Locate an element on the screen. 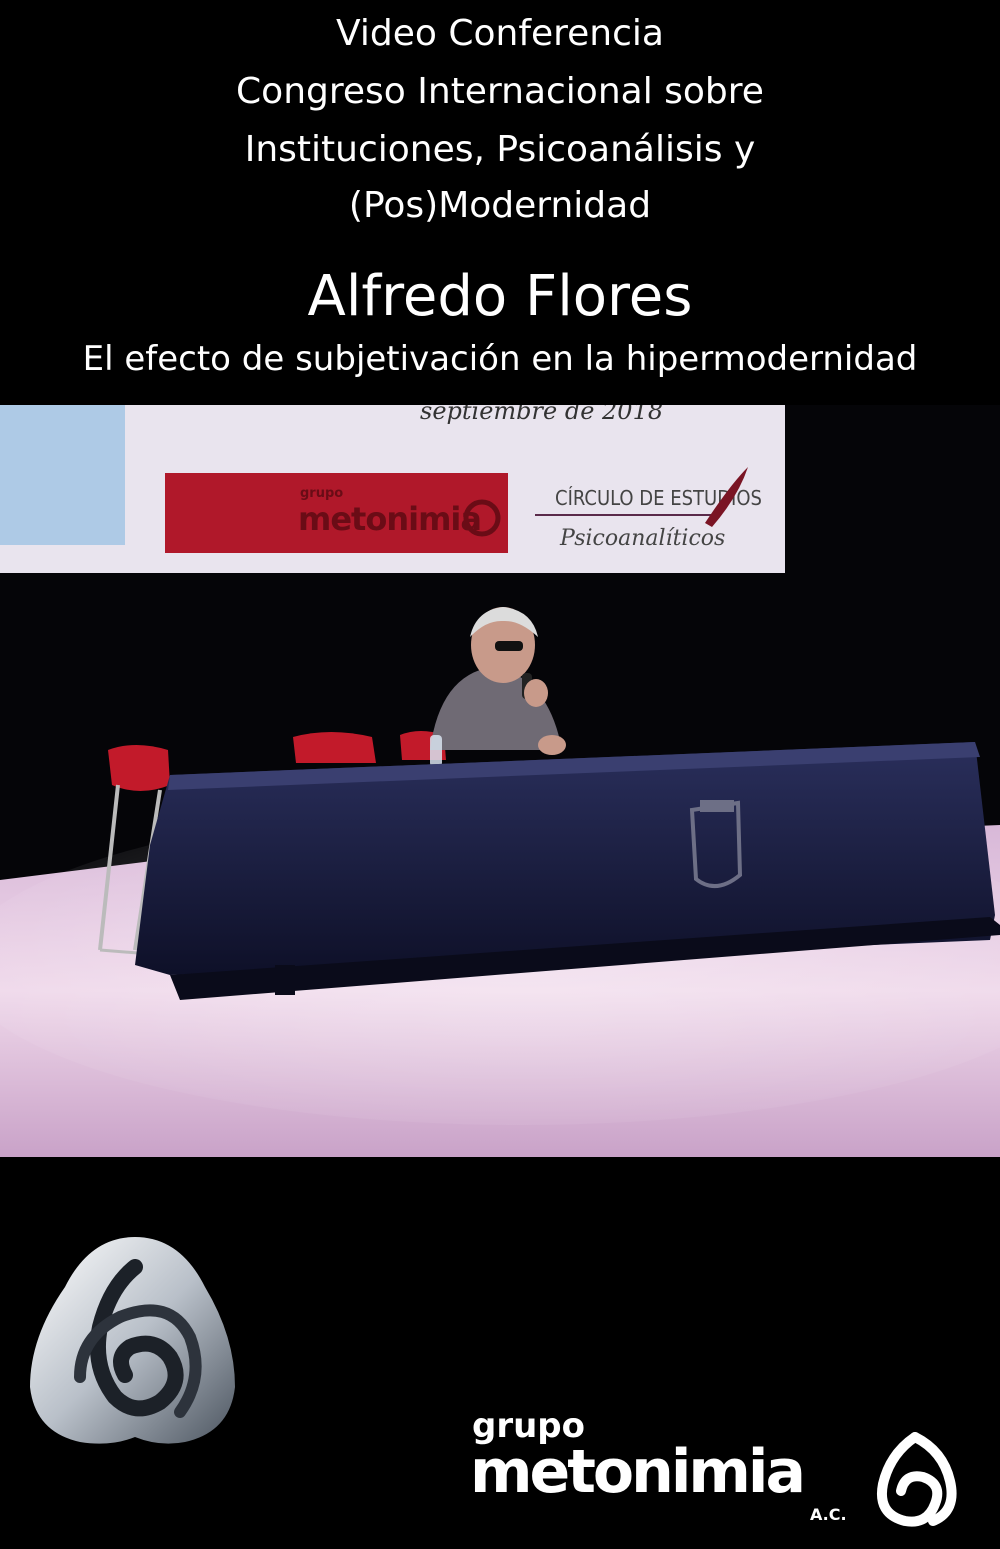 The image size is (1000, 1549). banner-date: septiembre de 2018 is located at coordinates (541, 415).